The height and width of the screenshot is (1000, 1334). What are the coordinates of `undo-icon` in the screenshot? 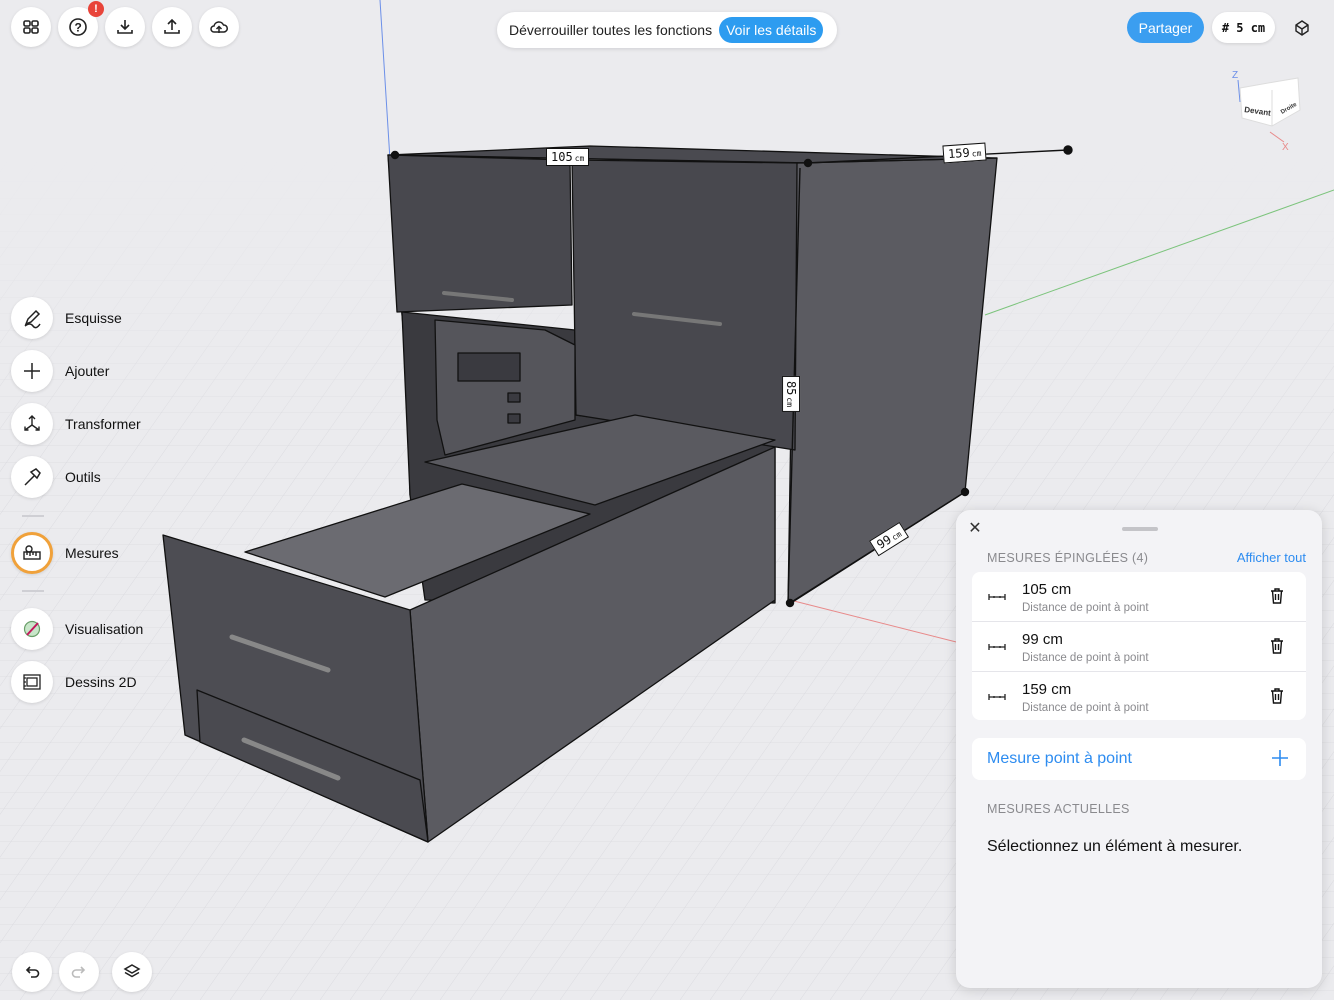 It's located at (32, 972).